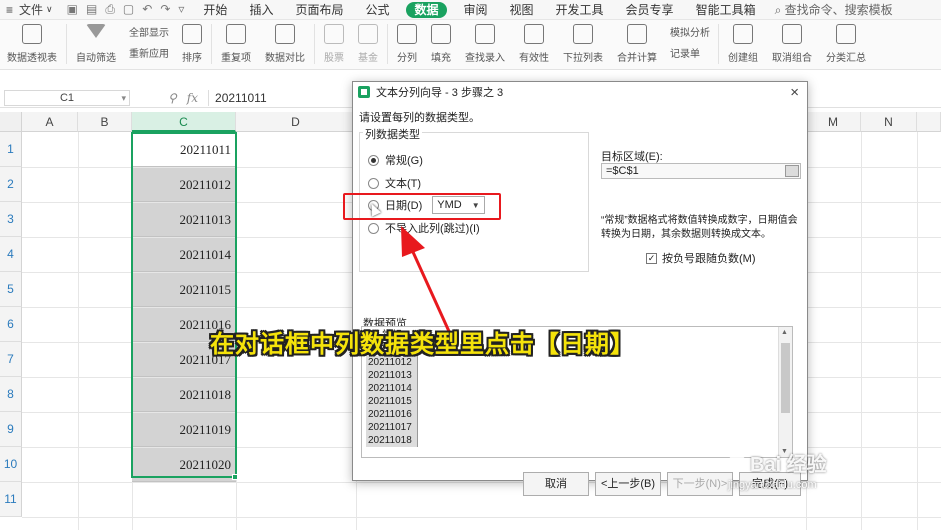  I want to click on radio-skip-column: 不导入此列(跳过)(I), so click(424, 228).